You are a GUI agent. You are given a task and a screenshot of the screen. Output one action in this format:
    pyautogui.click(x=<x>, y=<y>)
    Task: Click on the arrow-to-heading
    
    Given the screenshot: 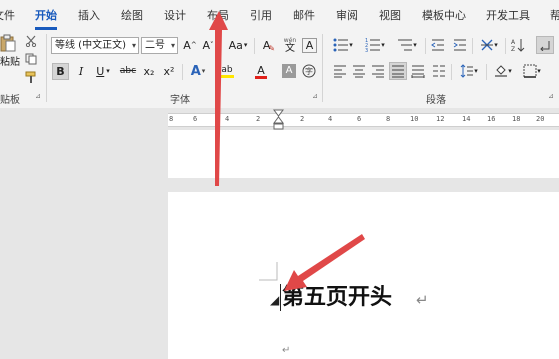 What is the action you would take?
    pyautogui.click(x=324, y=262)
    